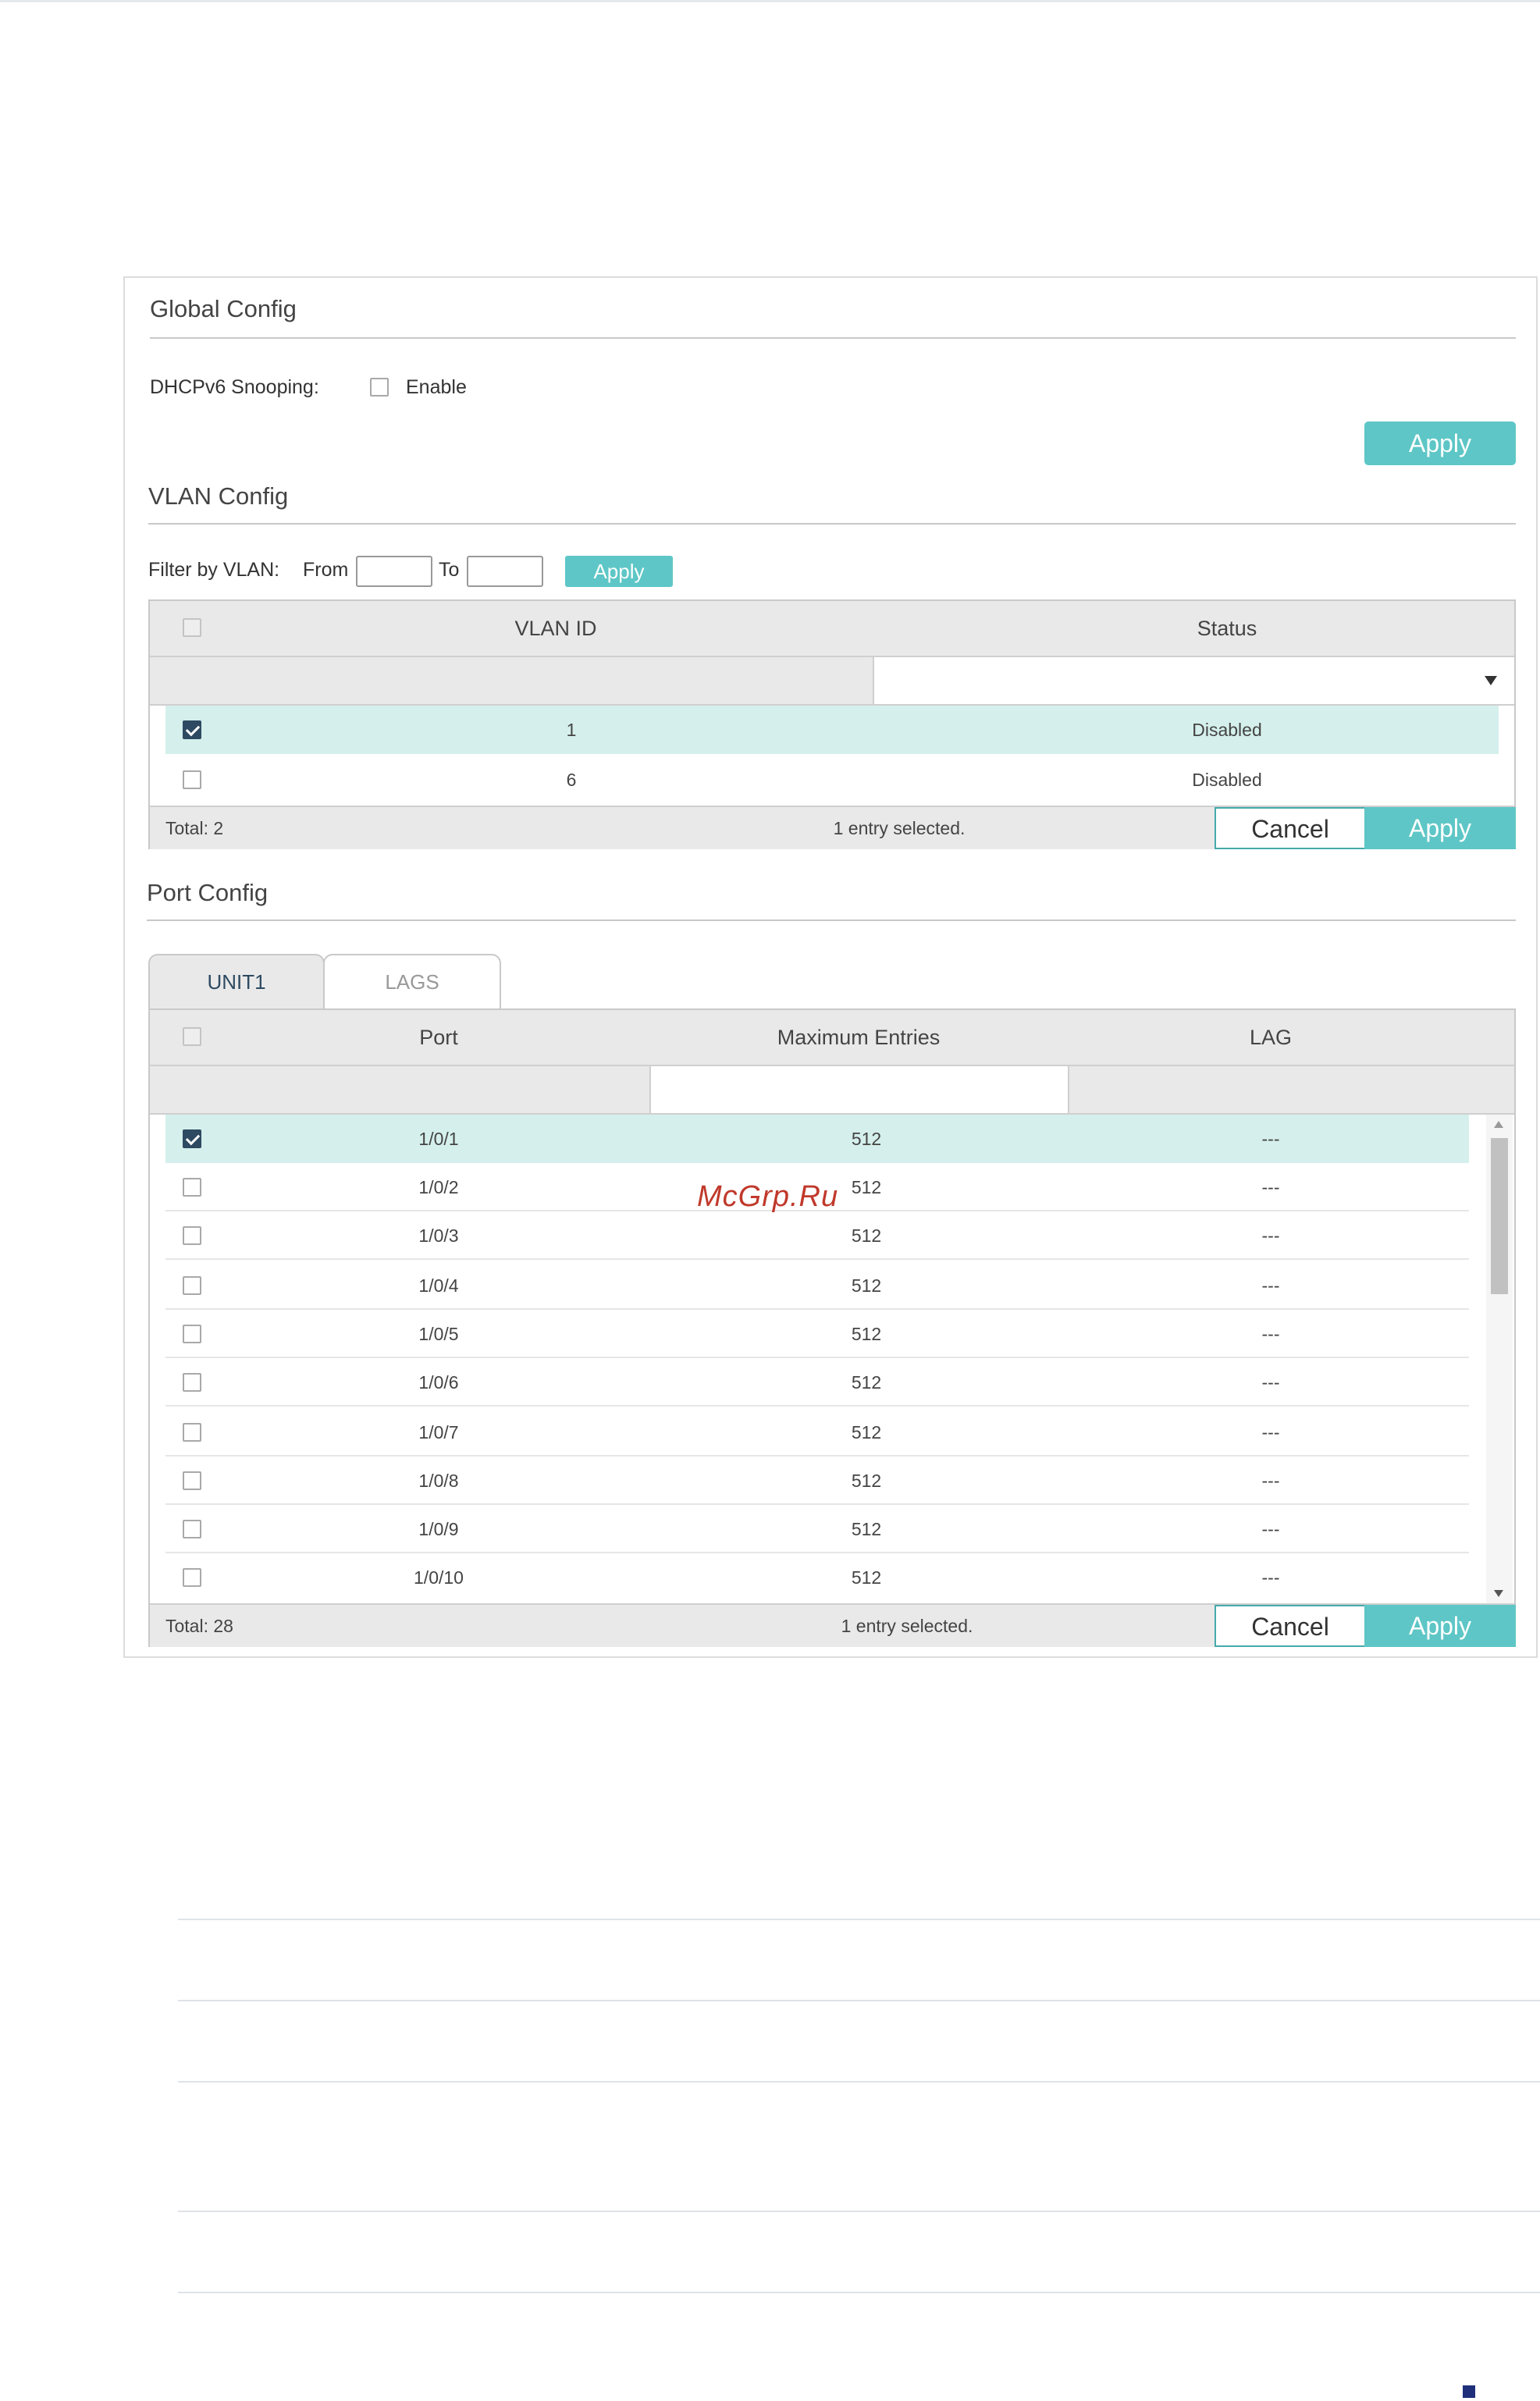 The height and width of the screenshot is (2401, 1540). Describe the element at coordinates (831, 920) in the screenshot. I see `port-config-divider` at that location.